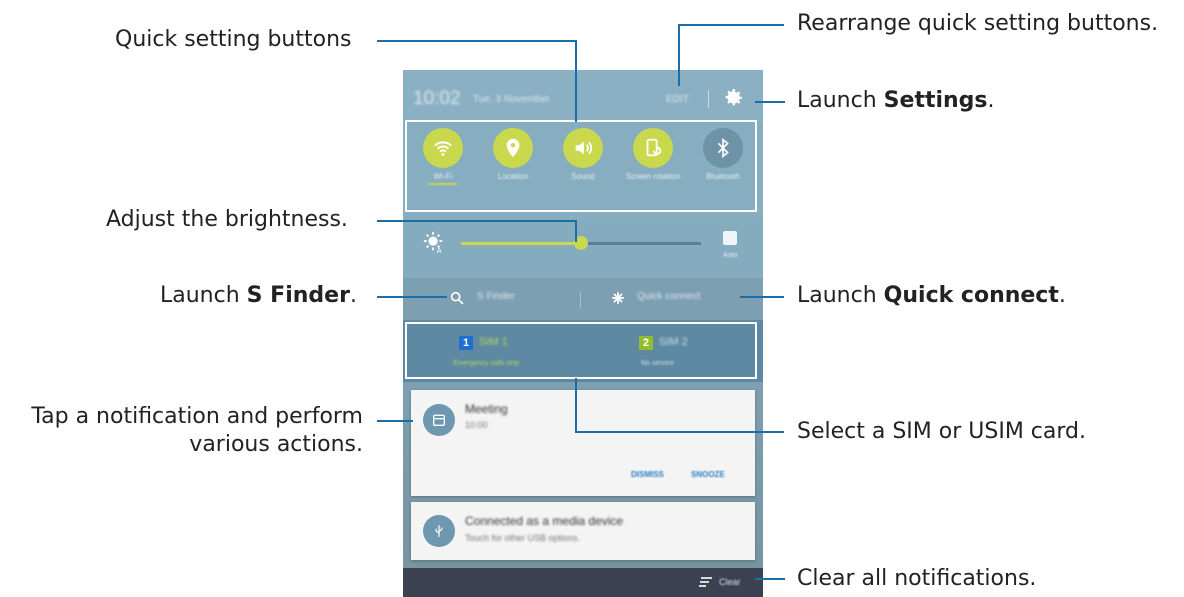  Describe the element at coordinates (583, 299) in the screenshot. I see `finder-row: S Finder Quick connect` at that location.